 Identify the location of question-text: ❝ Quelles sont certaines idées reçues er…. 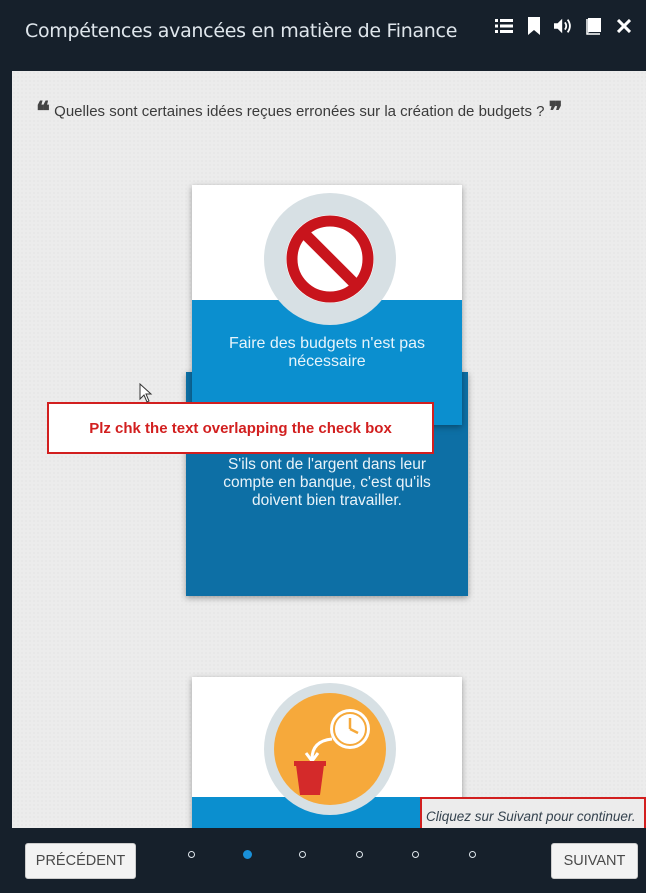
(336, 112).